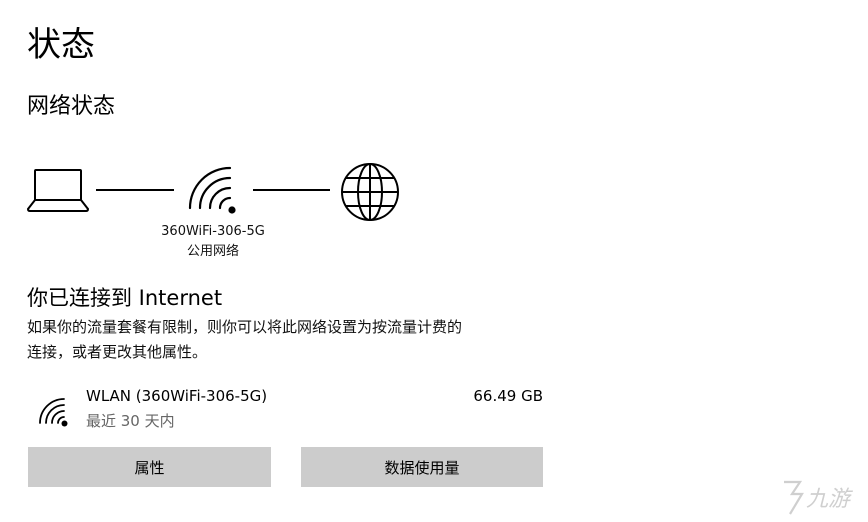 This screenshot has width=868, height=522. Describe the element at coordinates (61, 45) in the screenshot. I see `page-title: 状态` at that location.